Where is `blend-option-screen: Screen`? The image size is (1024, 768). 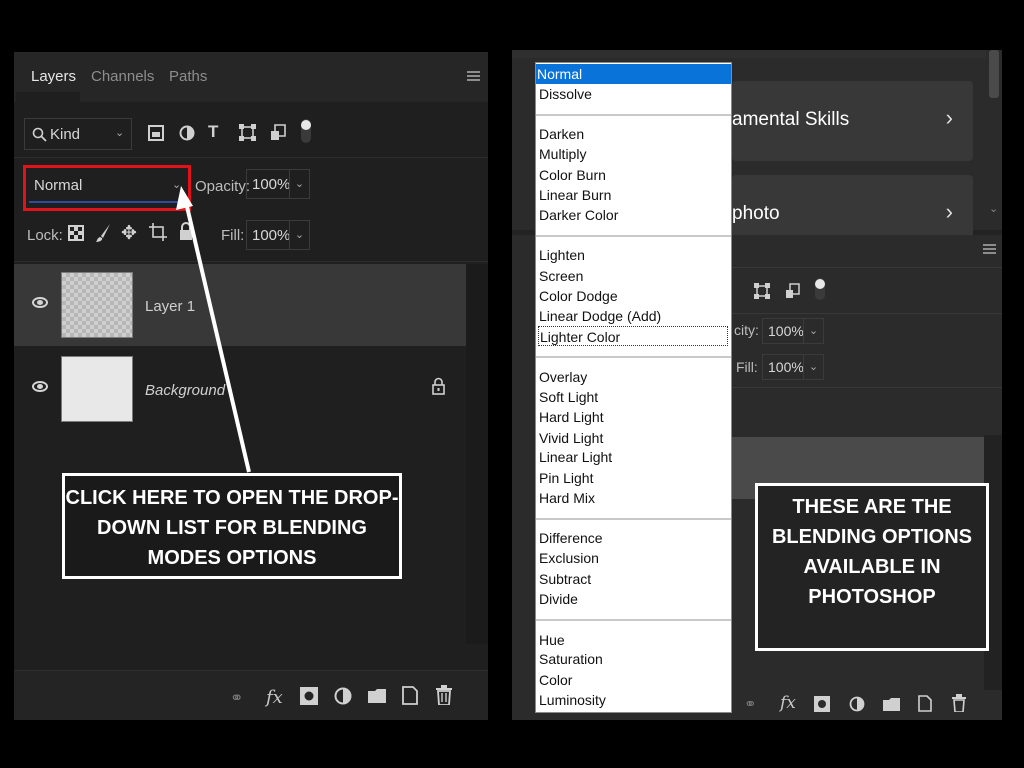
blend-option-screen: Screen is located at coordinates (633, 276).